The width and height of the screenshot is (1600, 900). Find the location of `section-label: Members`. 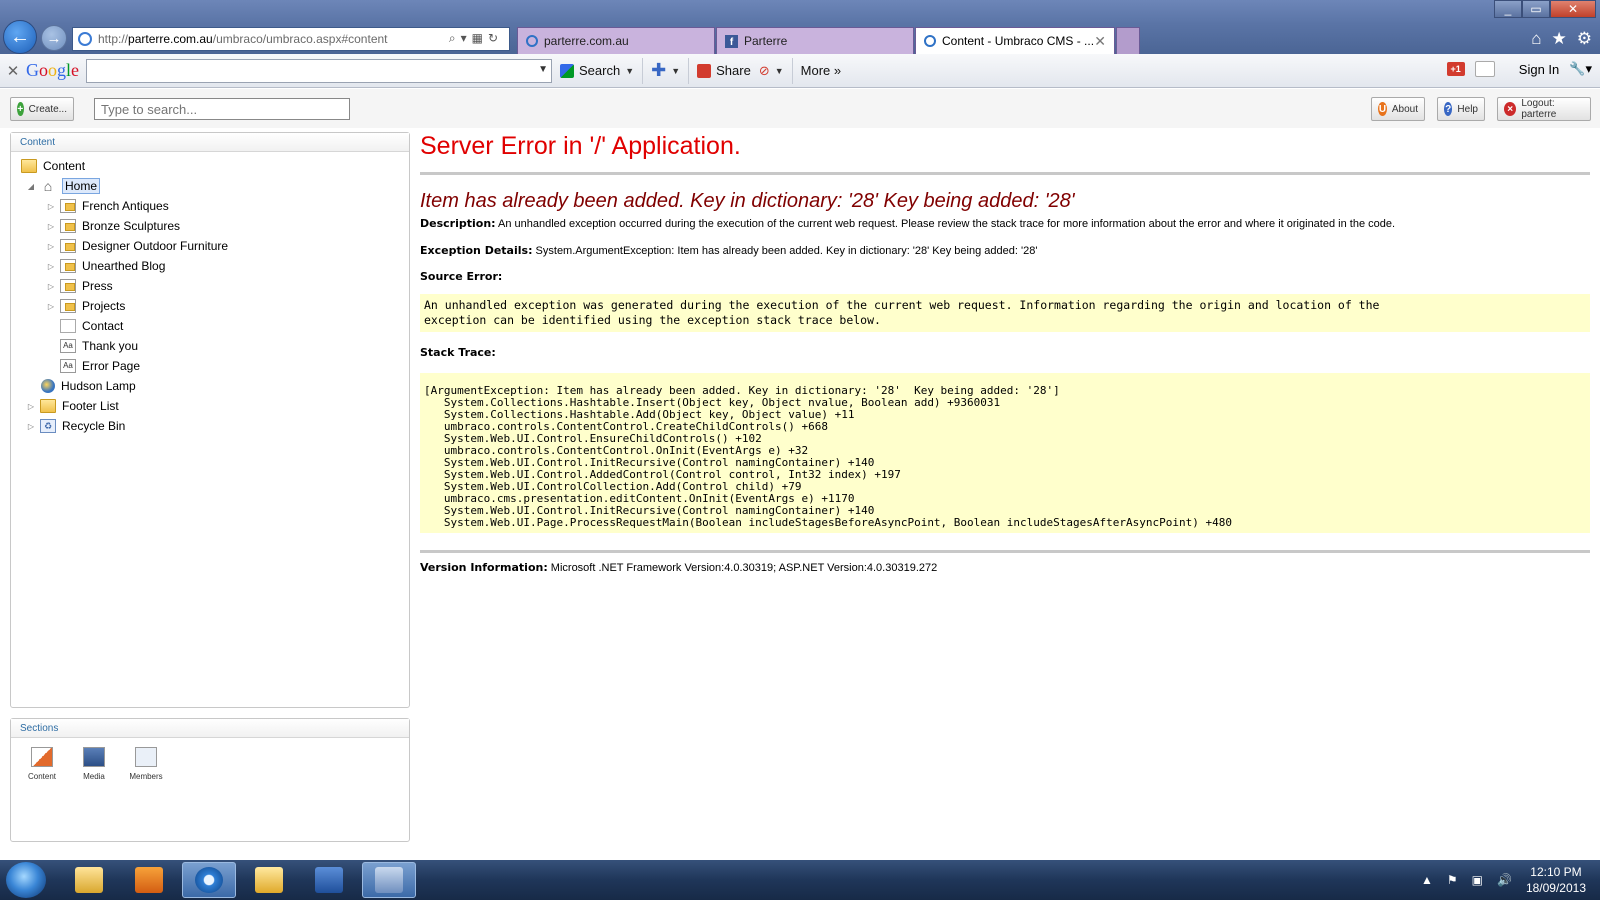

section-label: Members is located at coordinates (146, 776).